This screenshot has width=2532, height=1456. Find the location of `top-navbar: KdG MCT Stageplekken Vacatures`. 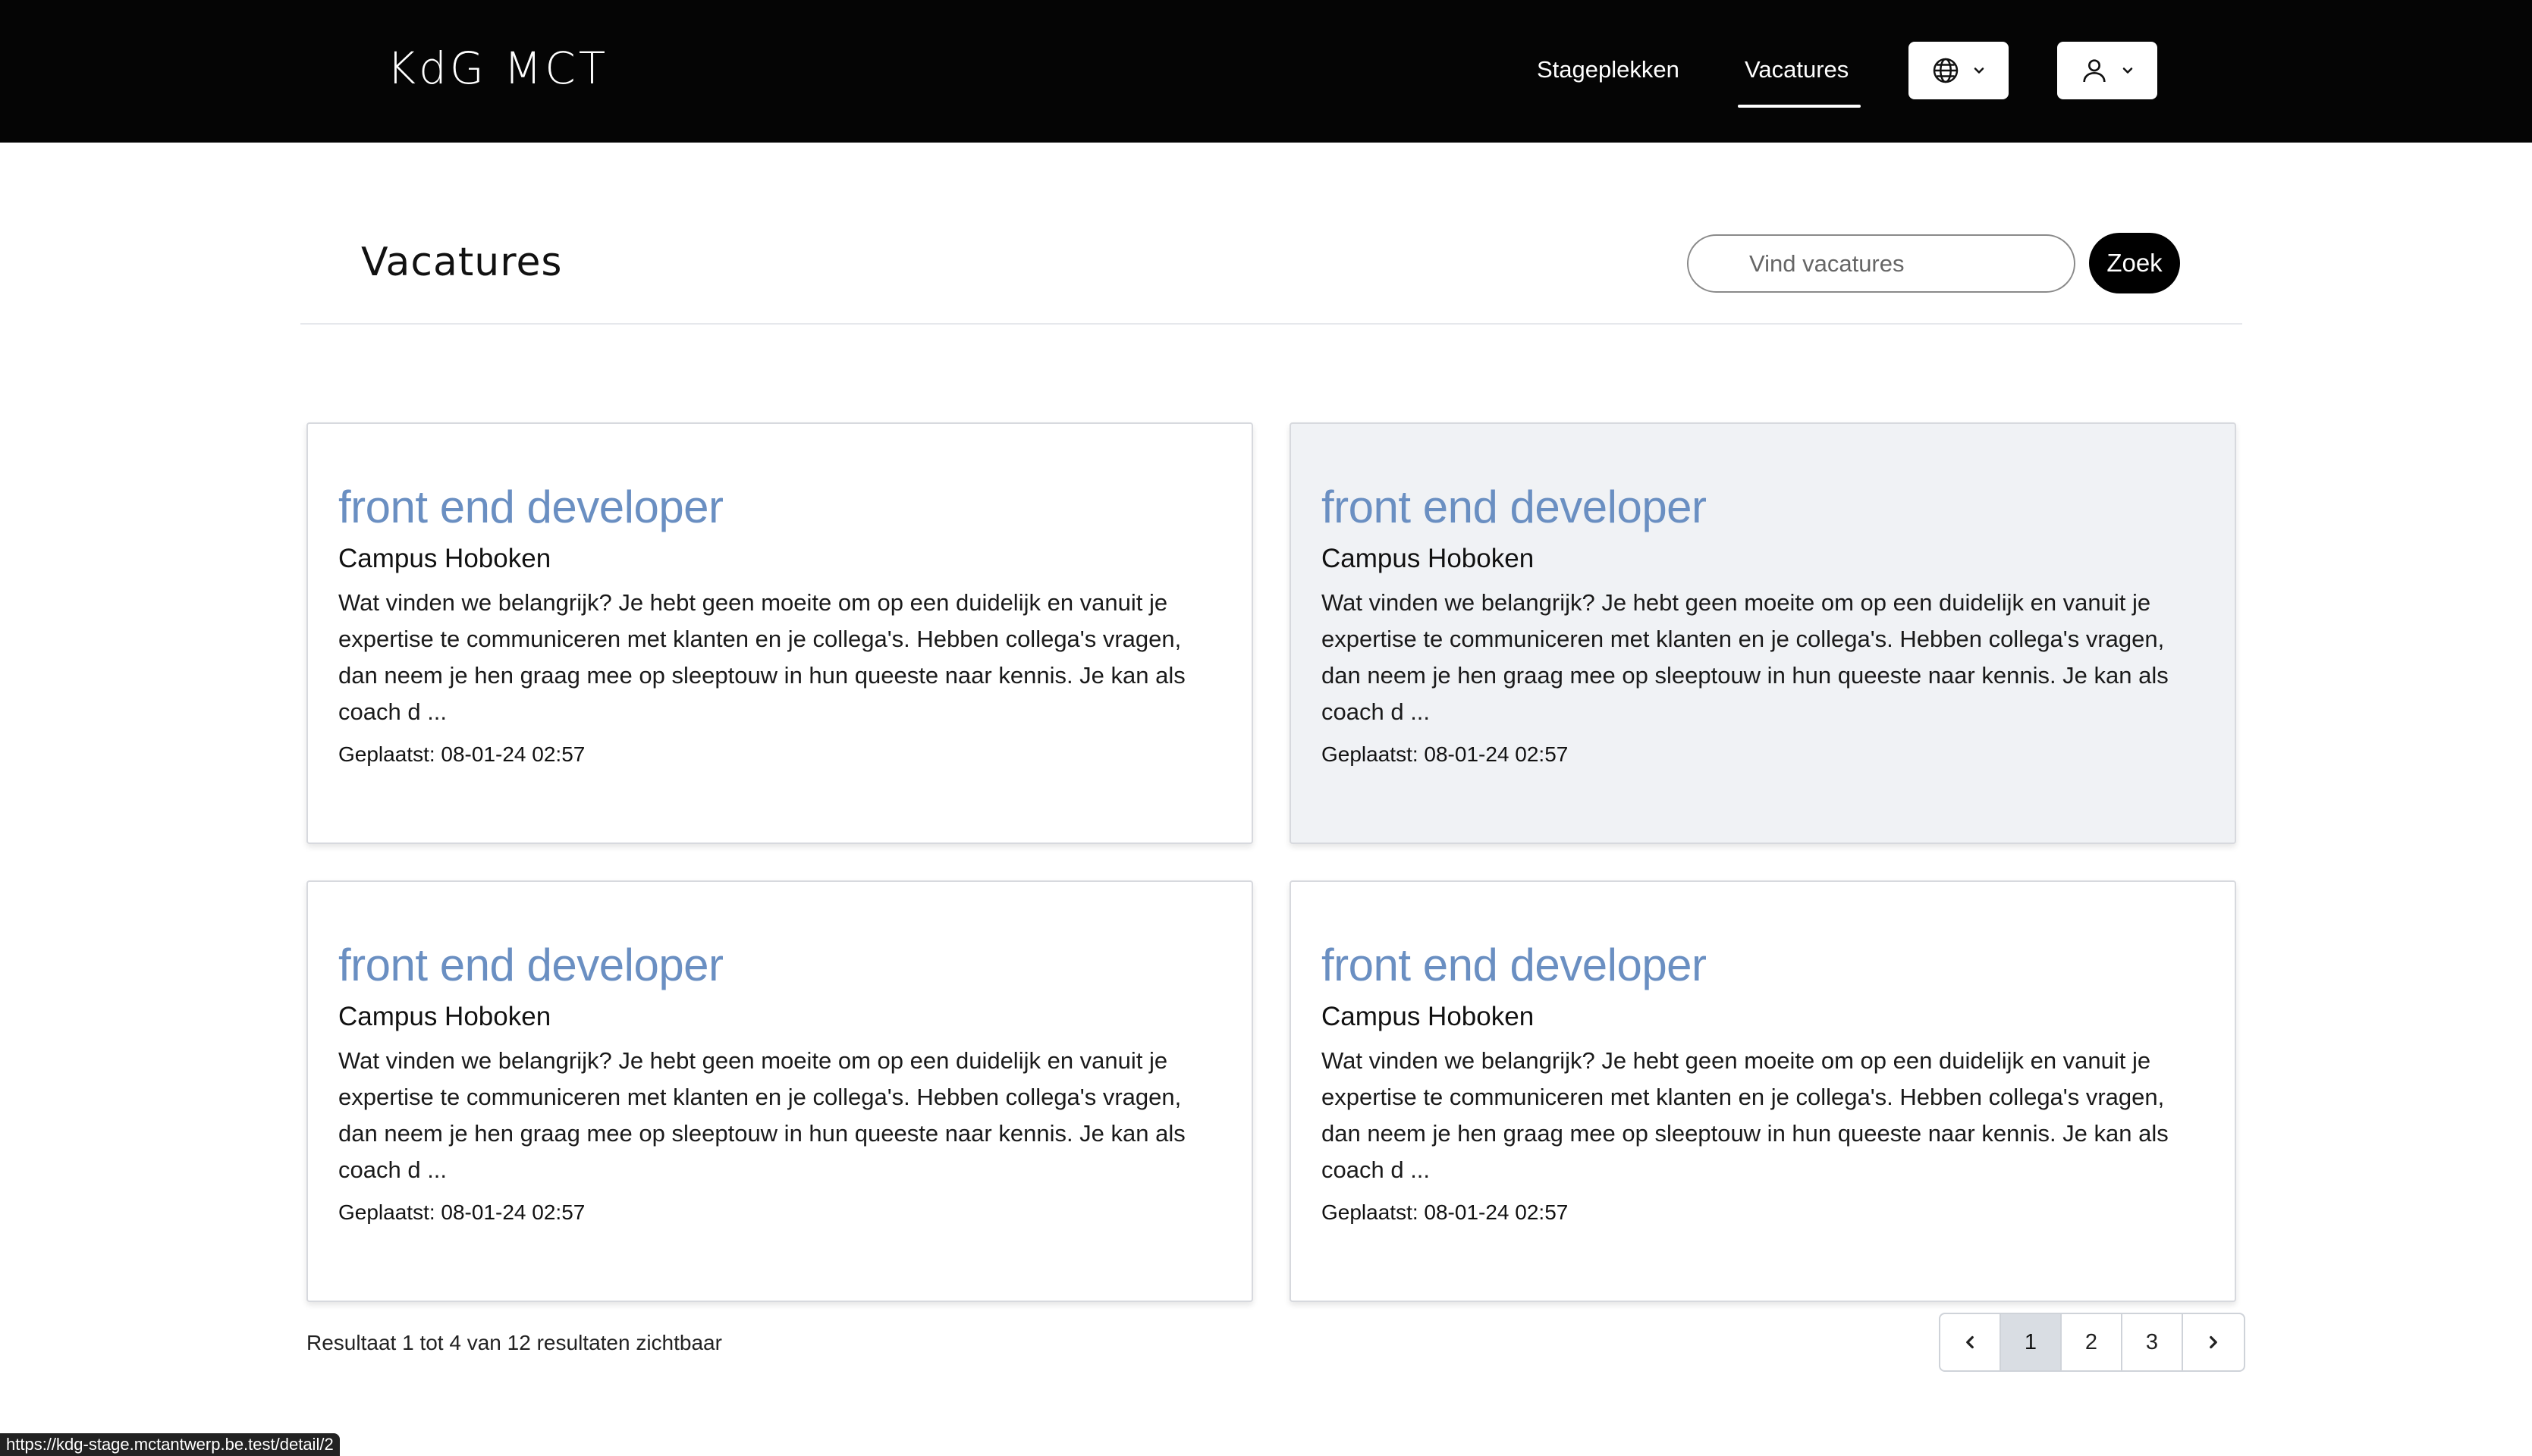

top-navbar: KdG MCT Stageplekken Vacatures is located at coordinates (1266, 71).